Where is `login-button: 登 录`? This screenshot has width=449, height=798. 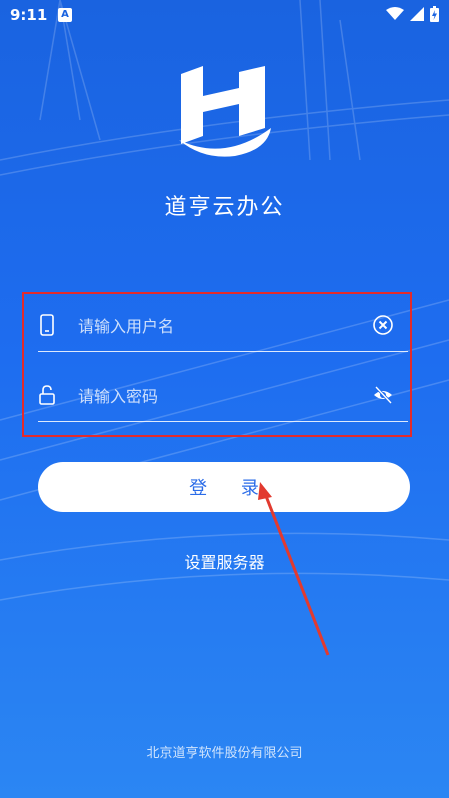 login-button: 登 录 is located at coordinates (224, 487).